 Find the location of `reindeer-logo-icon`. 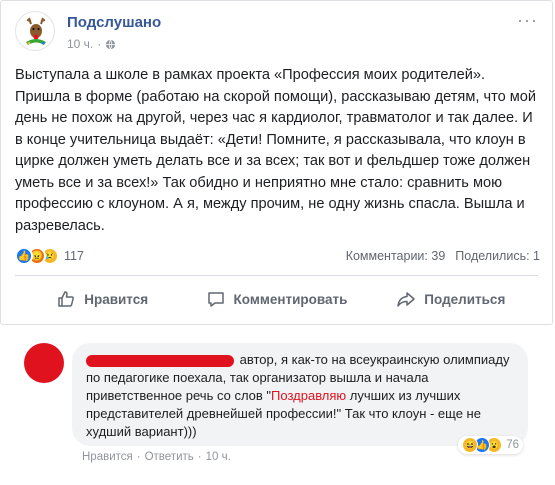

reindeer-logo-icon is located at coordinates (36, 31).